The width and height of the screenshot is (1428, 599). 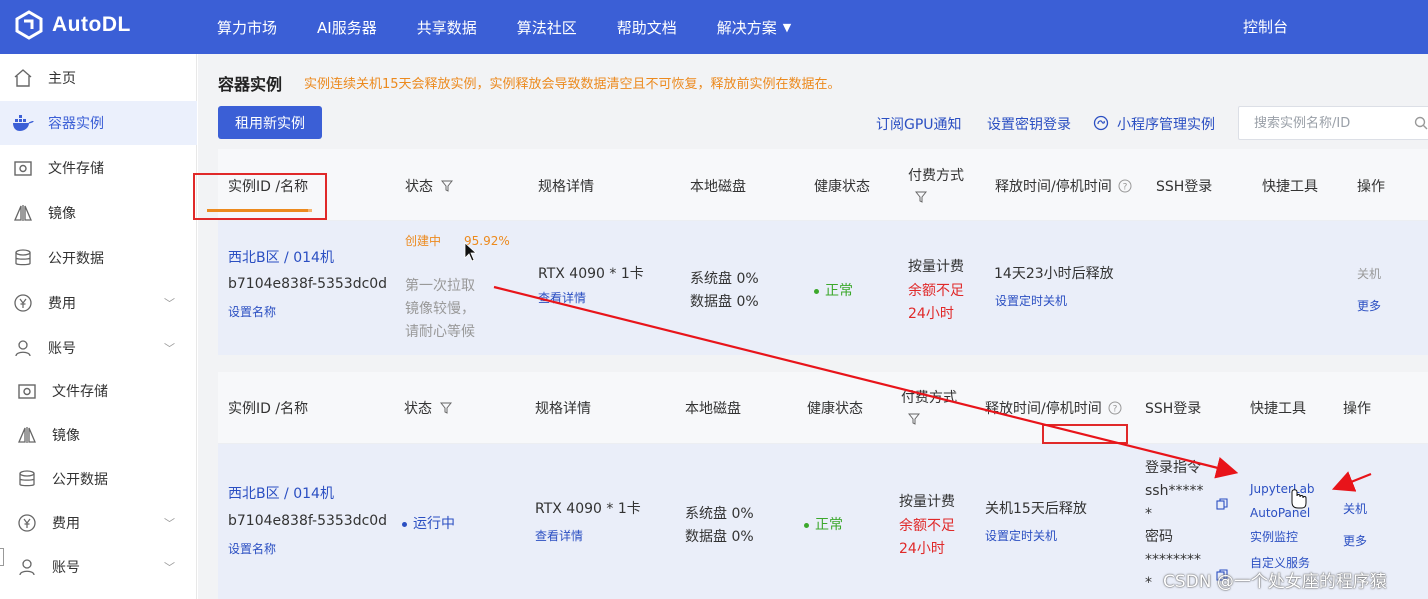 I want to click on col-spec: 规格详情, so click(x=566, y=187).